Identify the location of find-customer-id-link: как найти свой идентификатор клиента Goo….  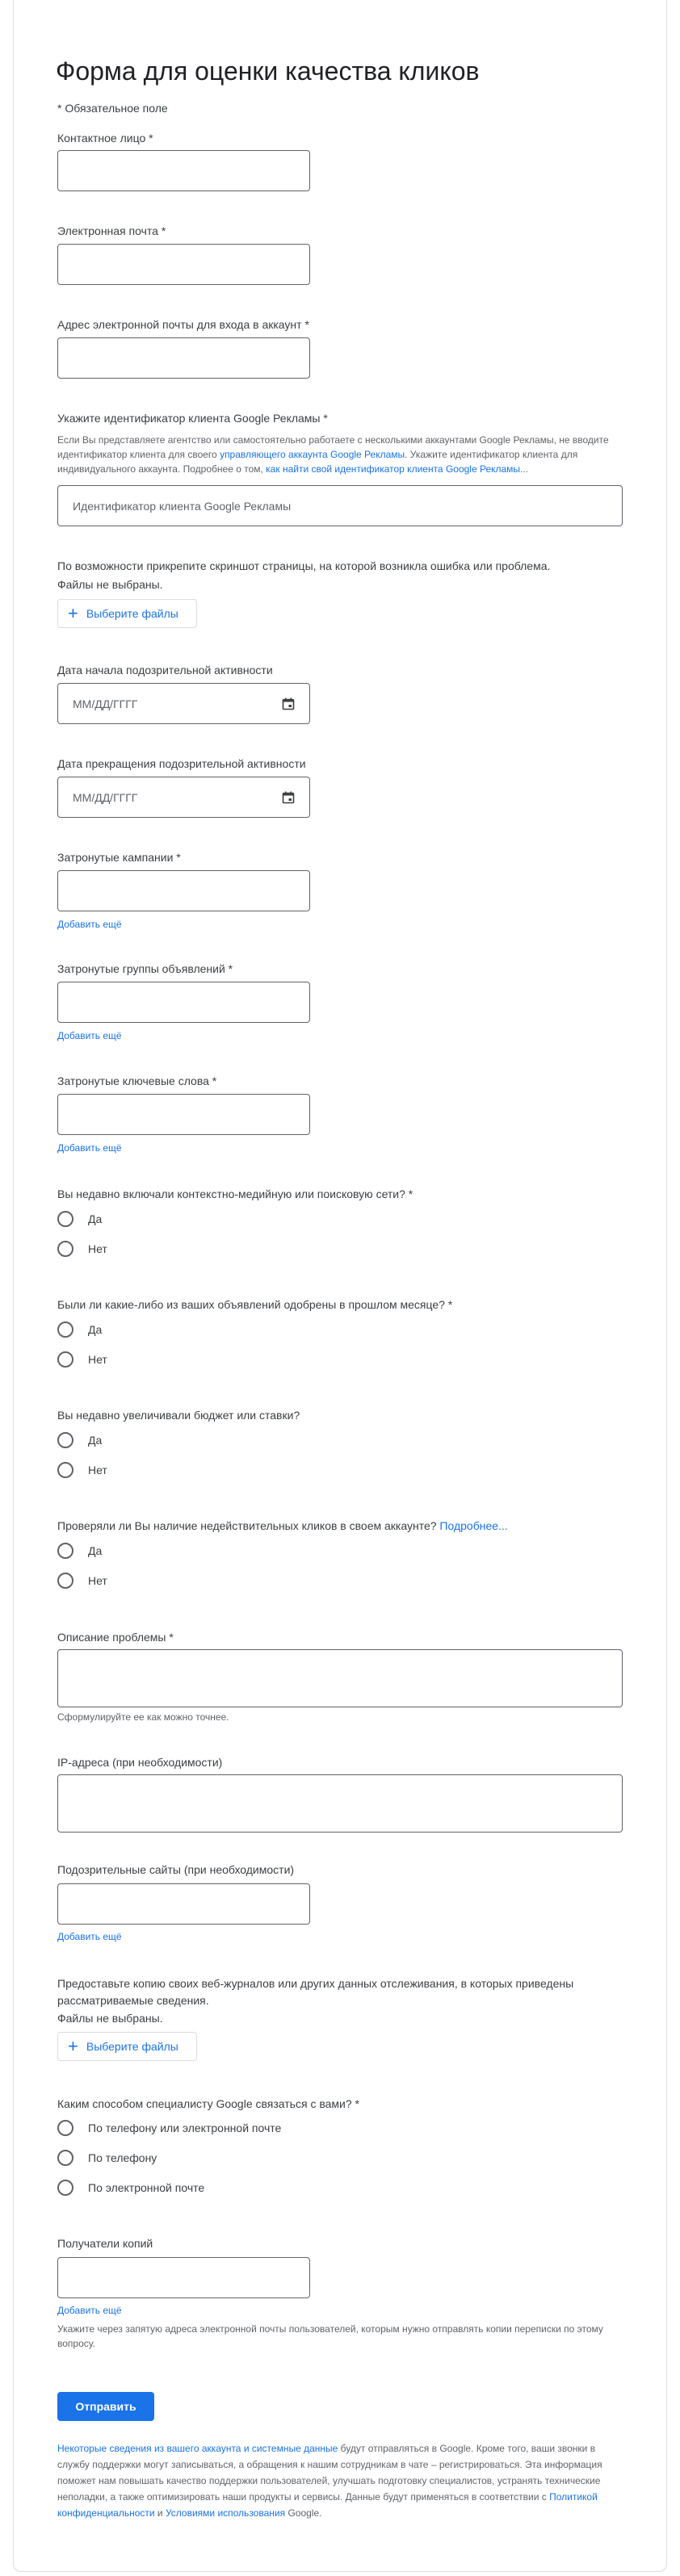
(393, 469).